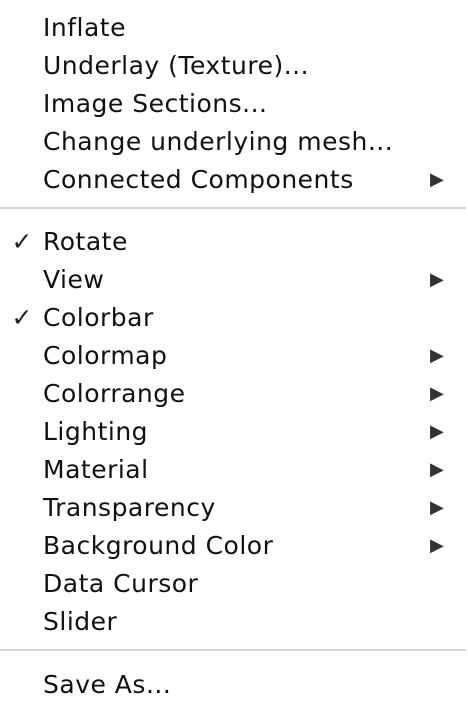  What do you see at coordinates (85, 241) in the screenshot?
I see `menu-item-label: Rotate` at bounding box center [85, 241].